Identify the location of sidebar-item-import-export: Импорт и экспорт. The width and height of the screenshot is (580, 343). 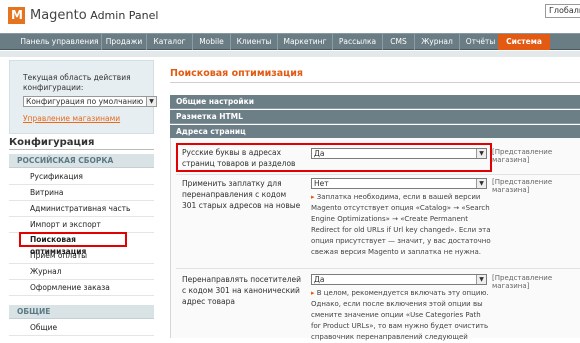
(81, 225).